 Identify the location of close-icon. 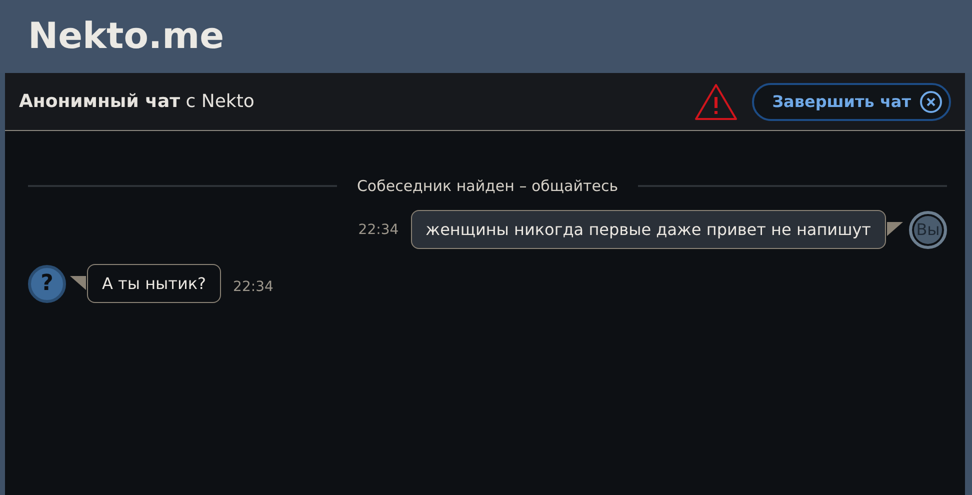
(931, 102).